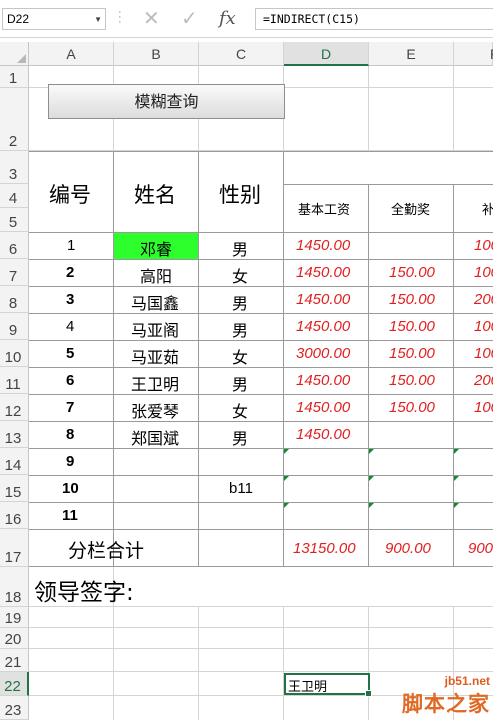 The image size is (493, 720). Describe the element at coordinates (14, 77) in the screenshot. I see `row-header-1: 1` at that location.